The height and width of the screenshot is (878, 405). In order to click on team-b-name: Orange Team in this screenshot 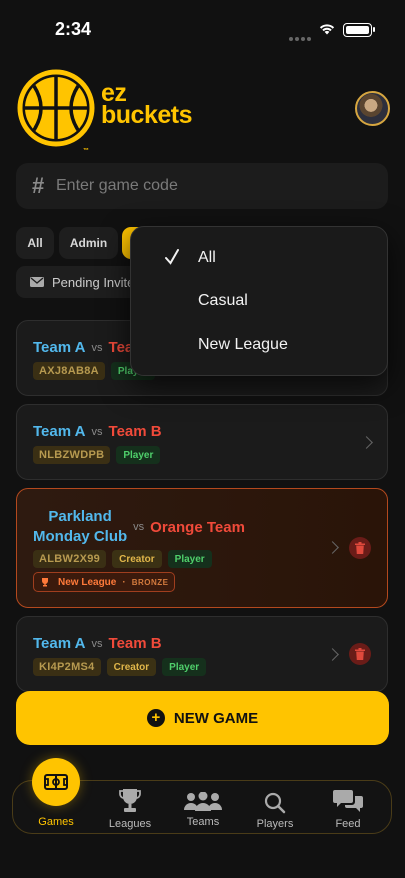, I will do `click(197, 527)`.